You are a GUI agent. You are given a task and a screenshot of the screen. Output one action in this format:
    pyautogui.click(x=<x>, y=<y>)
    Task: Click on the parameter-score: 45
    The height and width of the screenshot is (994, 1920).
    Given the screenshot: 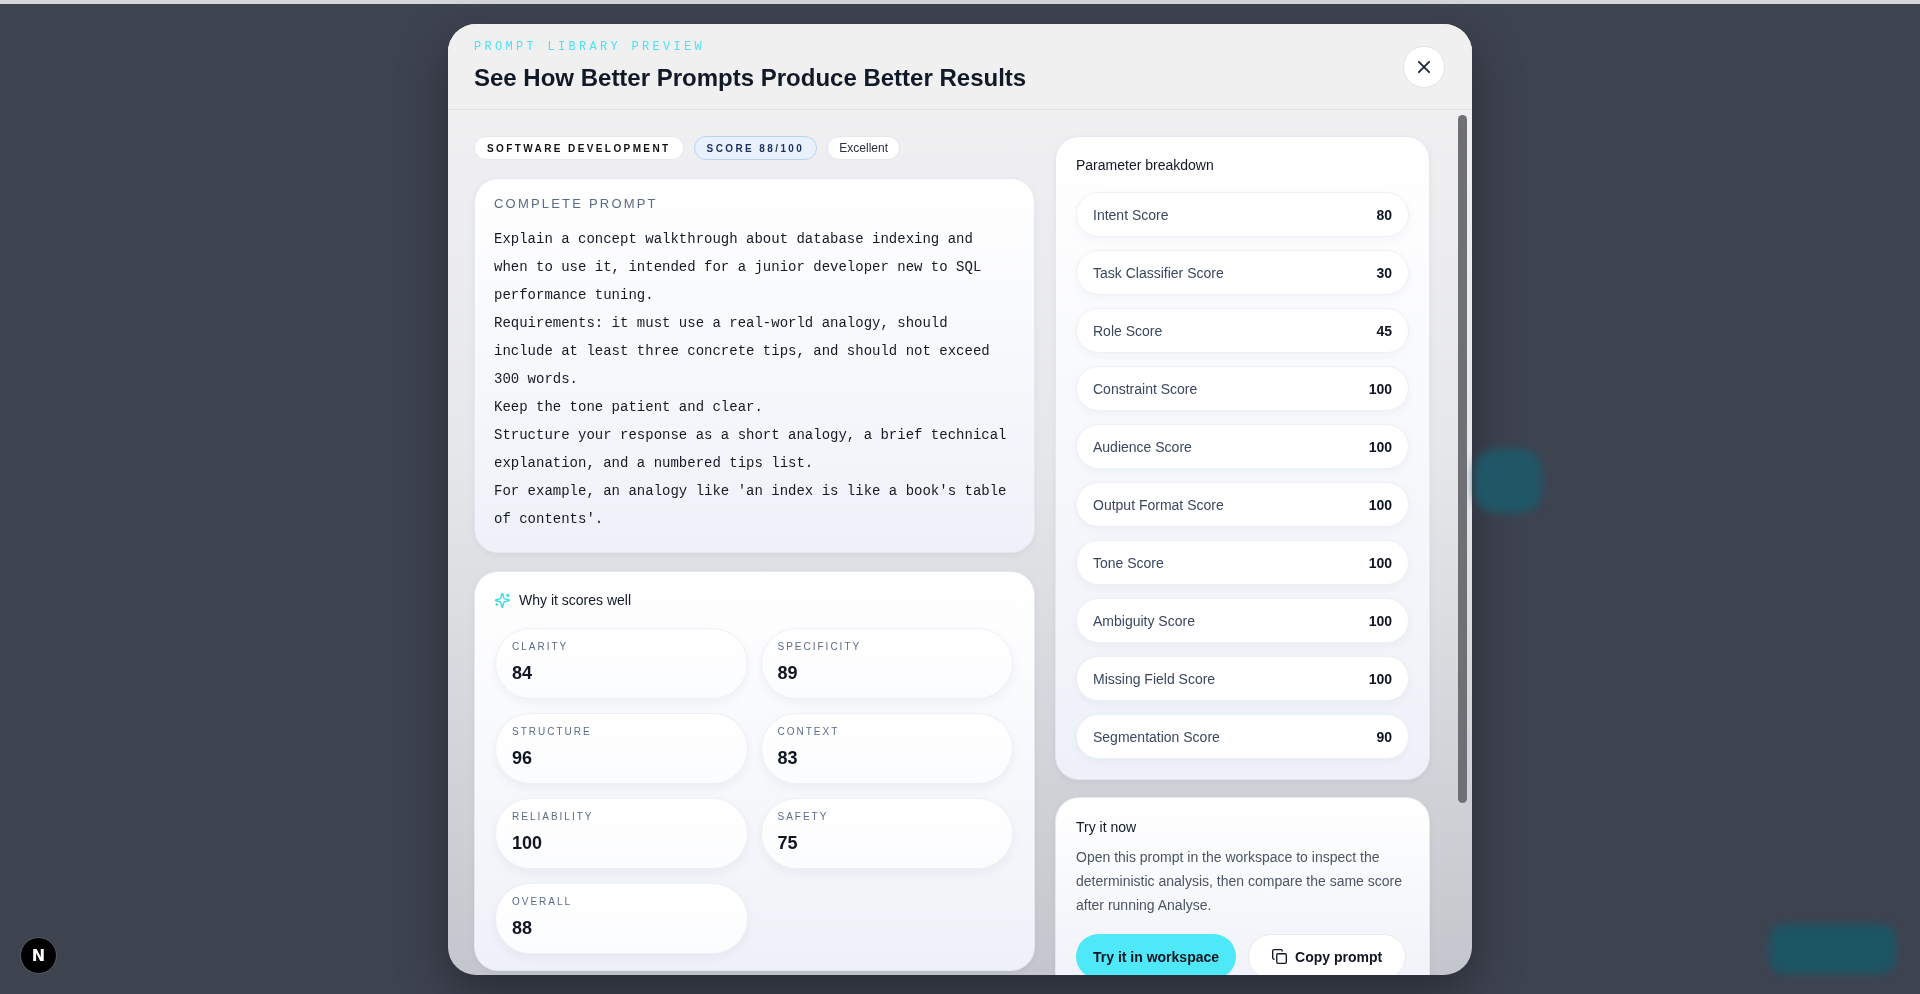 What is the action you would take?
    pyautogui.click(x=1384, y=330)
    